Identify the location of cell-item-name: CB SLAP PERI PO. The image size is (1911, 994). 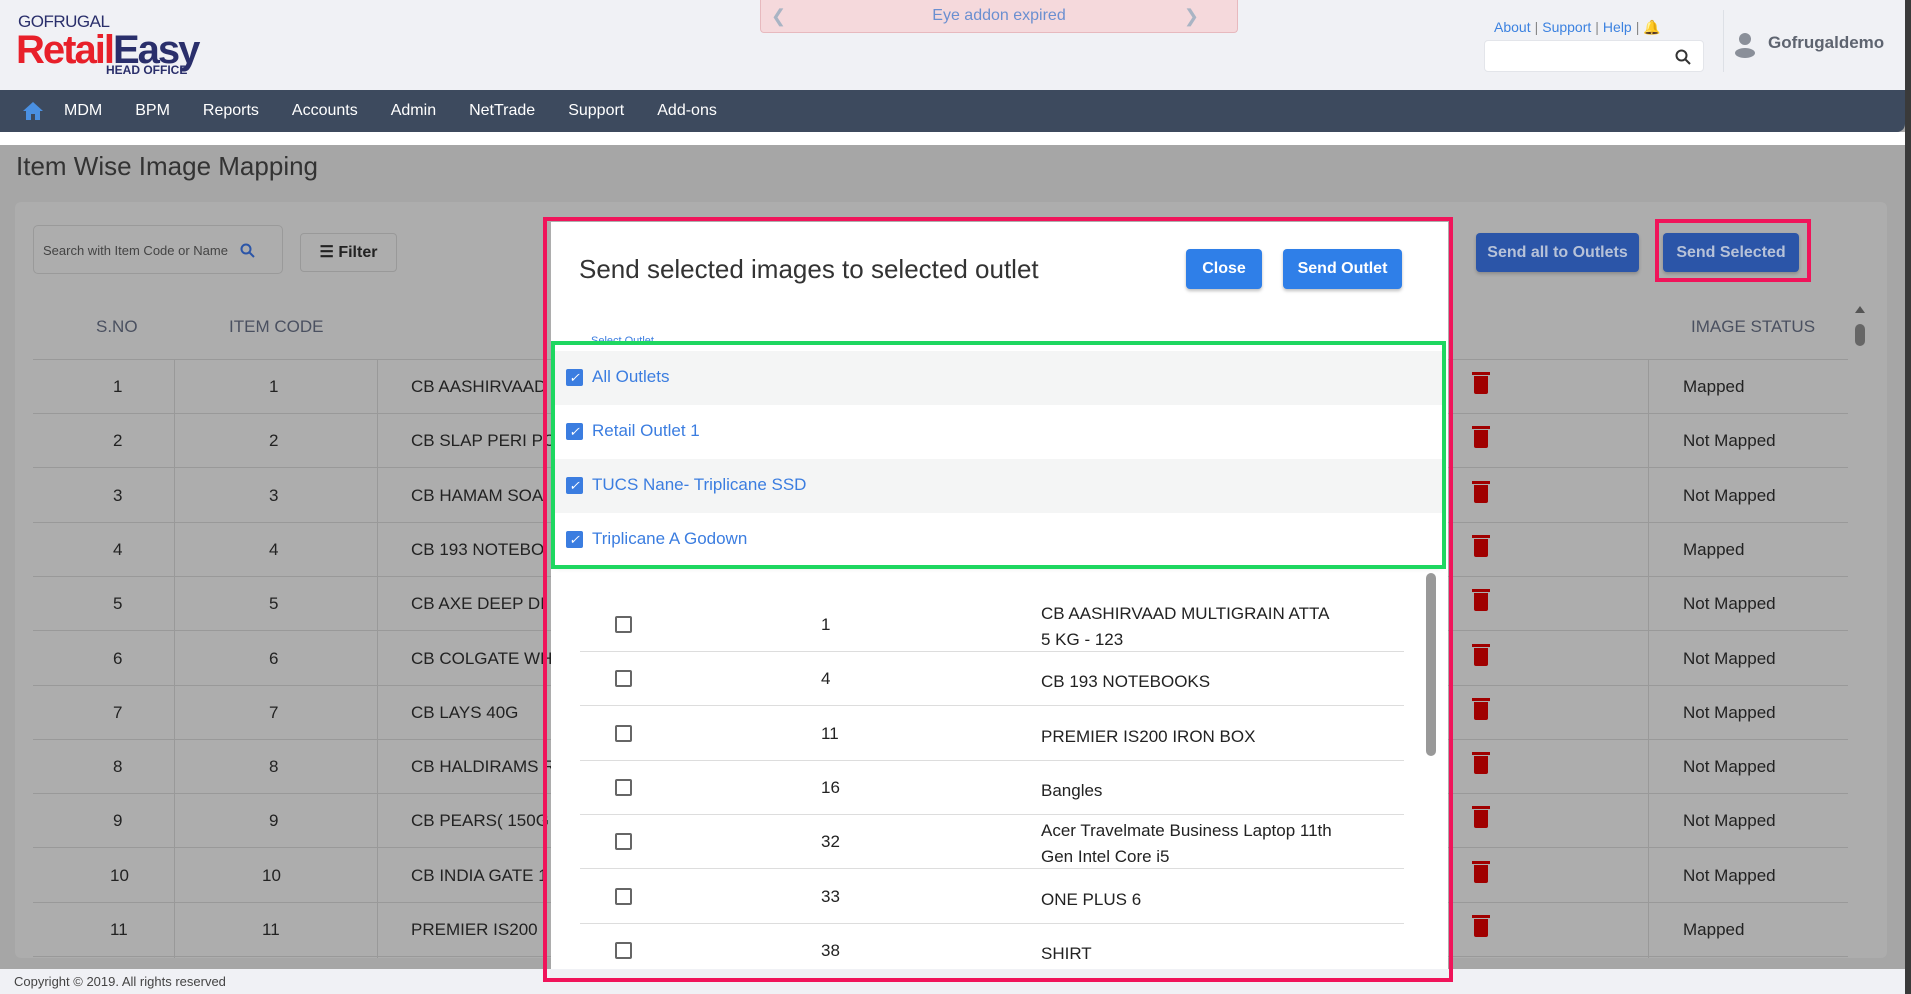
(484, 441).